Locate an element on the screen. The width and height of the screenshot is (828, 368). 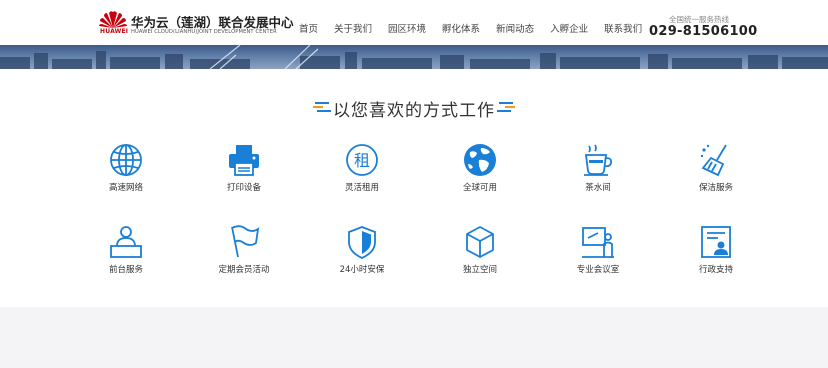
admin-support-icon is located at coordinates (716, 242).